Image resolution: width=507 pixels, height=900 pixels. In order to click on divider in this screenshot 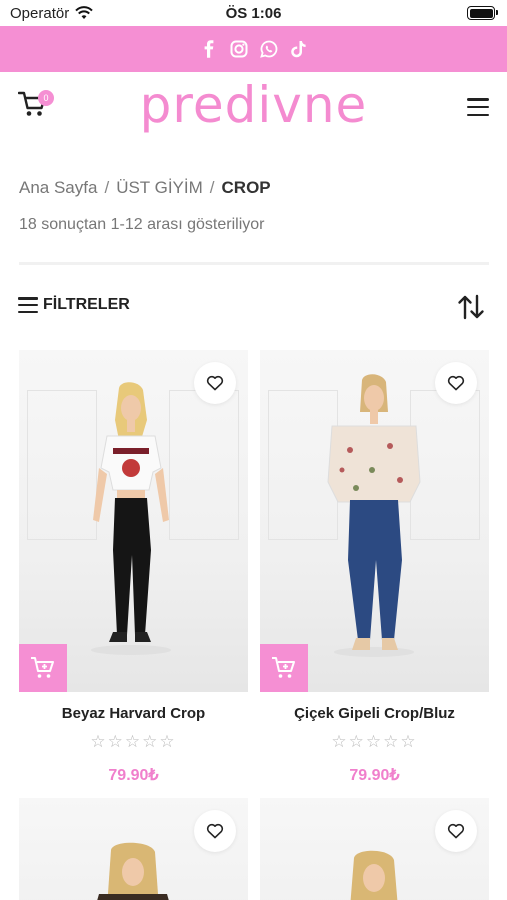, I will do `click(254, 263)`.